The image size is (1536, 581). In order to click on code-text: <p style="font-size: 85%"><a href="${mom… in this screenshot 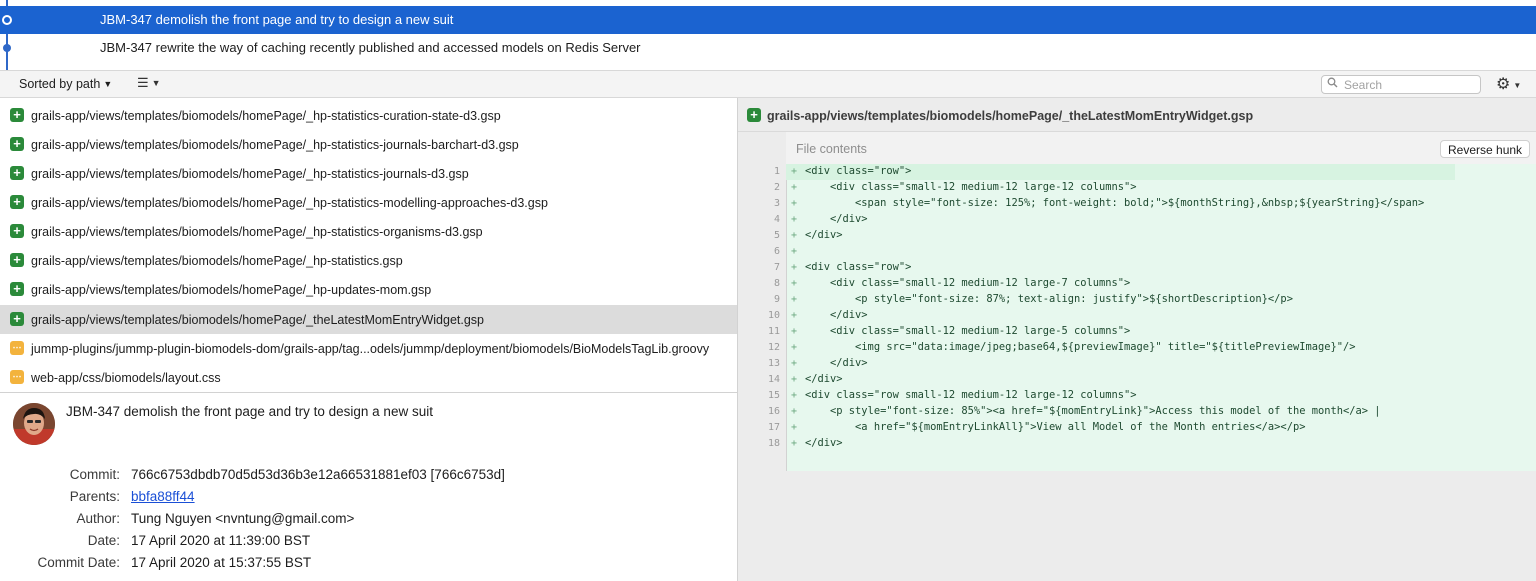, I will do `click(1093, 411)`.